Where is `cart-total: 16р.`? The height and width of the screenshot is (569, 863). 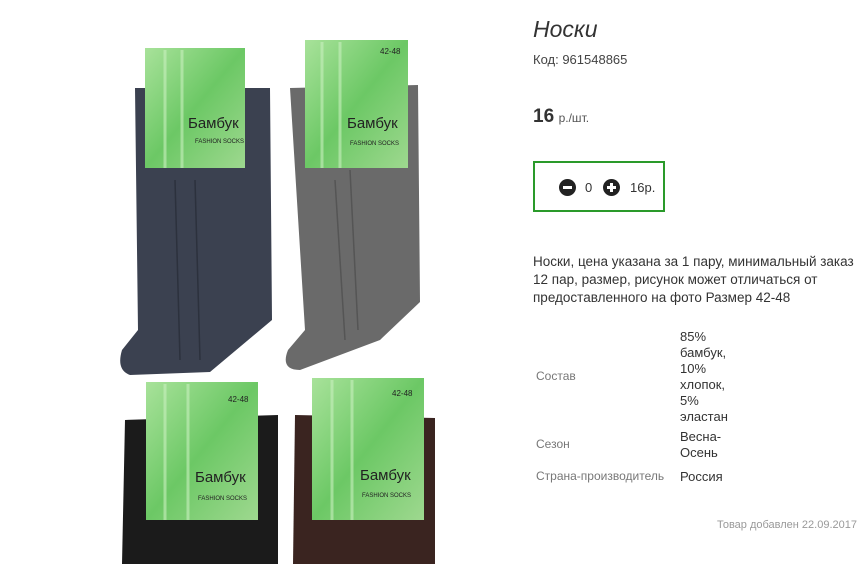
cart-total: 16р. is located at coordinates (643, 187).